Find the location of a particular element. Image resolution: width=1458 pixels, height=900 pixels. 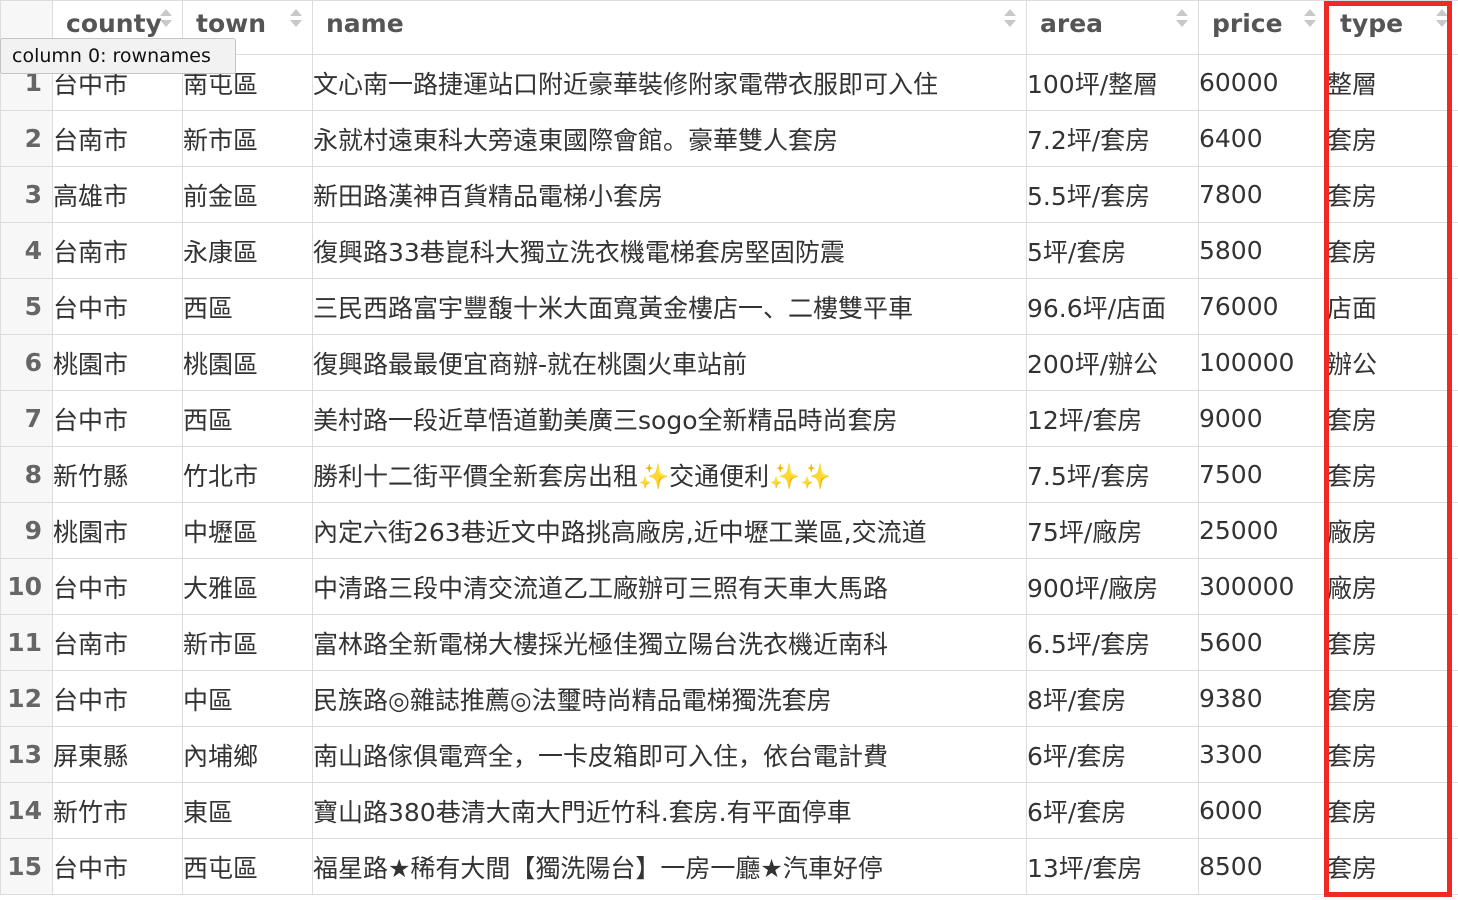

cell-price: 3300 is located at coordinates (1262, 754).